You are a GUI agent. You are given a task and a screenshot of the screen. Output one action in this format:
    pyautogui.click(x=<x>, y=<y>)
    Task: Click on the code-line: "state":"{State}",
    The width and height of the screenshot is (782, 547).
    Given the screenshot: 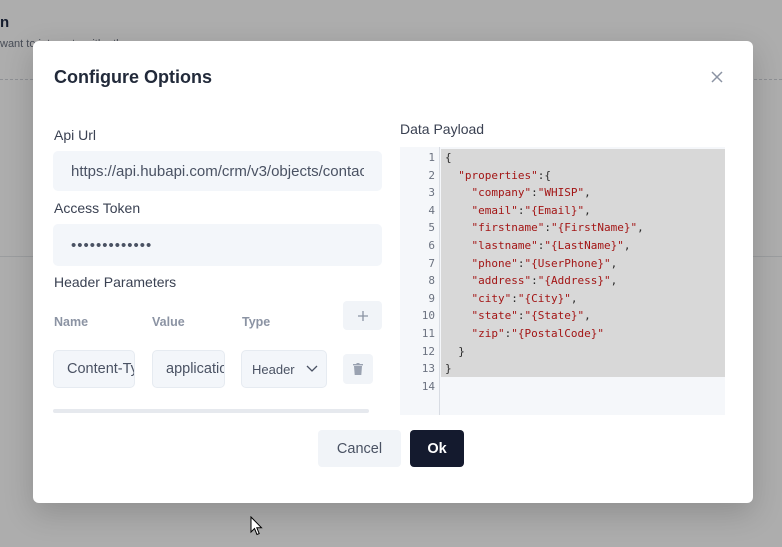 What is the action you would take?
    pyautogui.click(x=531, y=316)
    